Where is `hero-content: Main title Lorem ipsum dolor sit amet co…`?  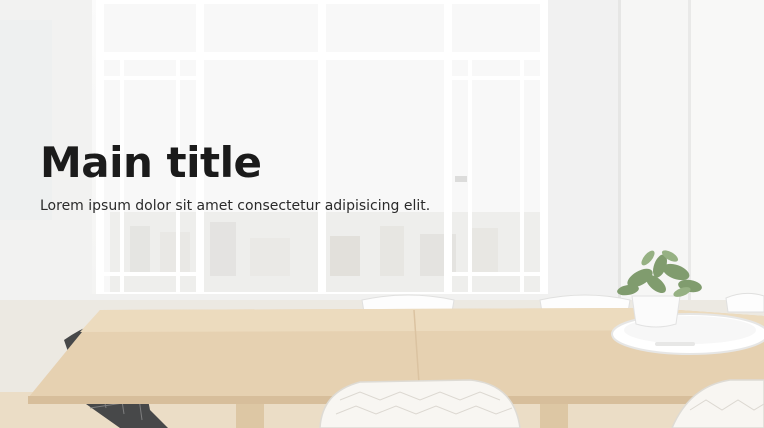
hero-content: Main title Lorem ipsum dolor sit amet co… is located at coordinates (320, 177).